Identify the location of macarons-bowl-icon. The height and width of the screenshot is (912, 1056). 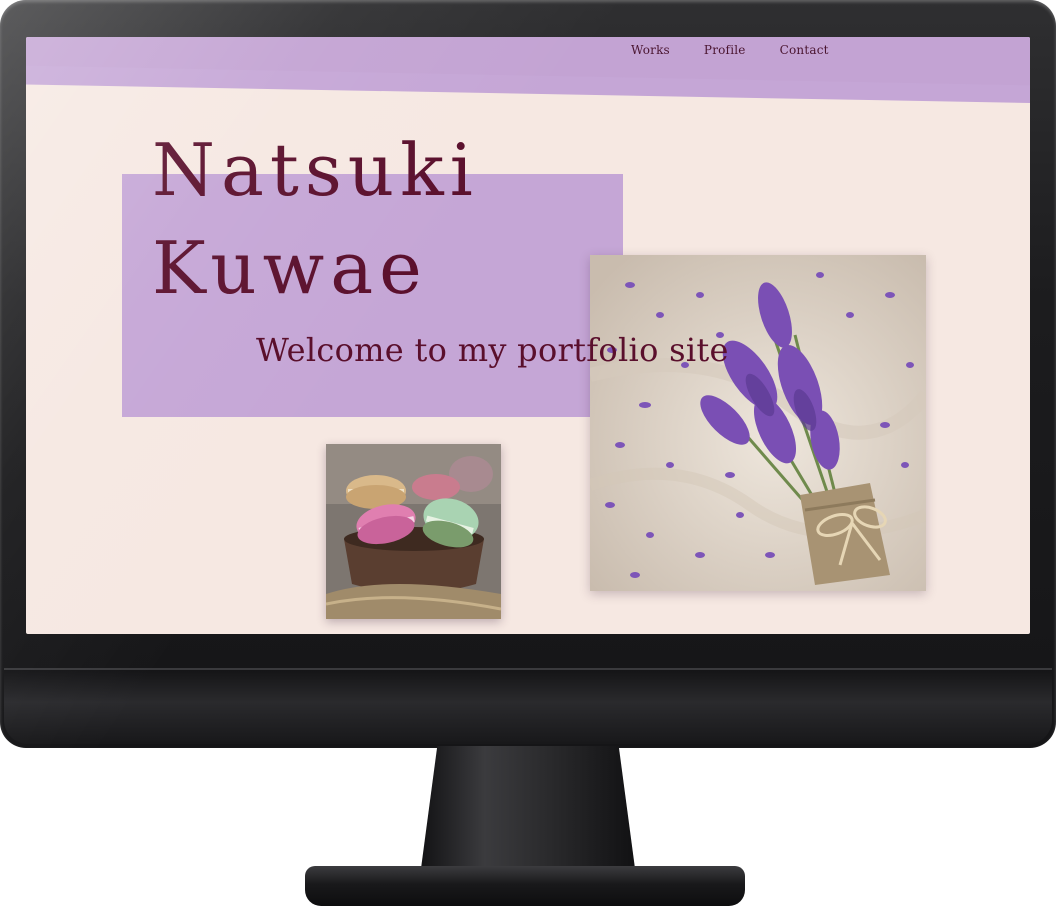
(413, 531).